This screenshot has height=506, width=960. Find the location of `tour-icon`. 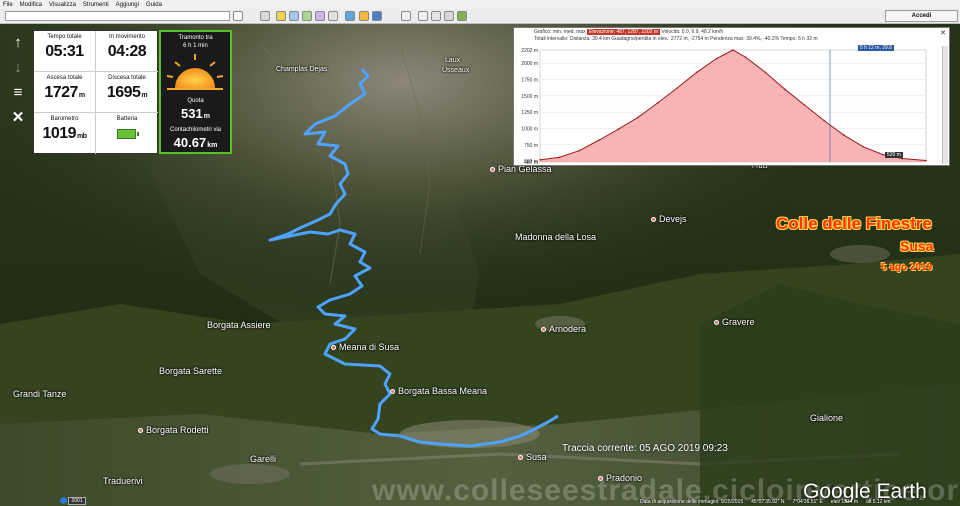

tour-icon is located at coordinates (333, 16).